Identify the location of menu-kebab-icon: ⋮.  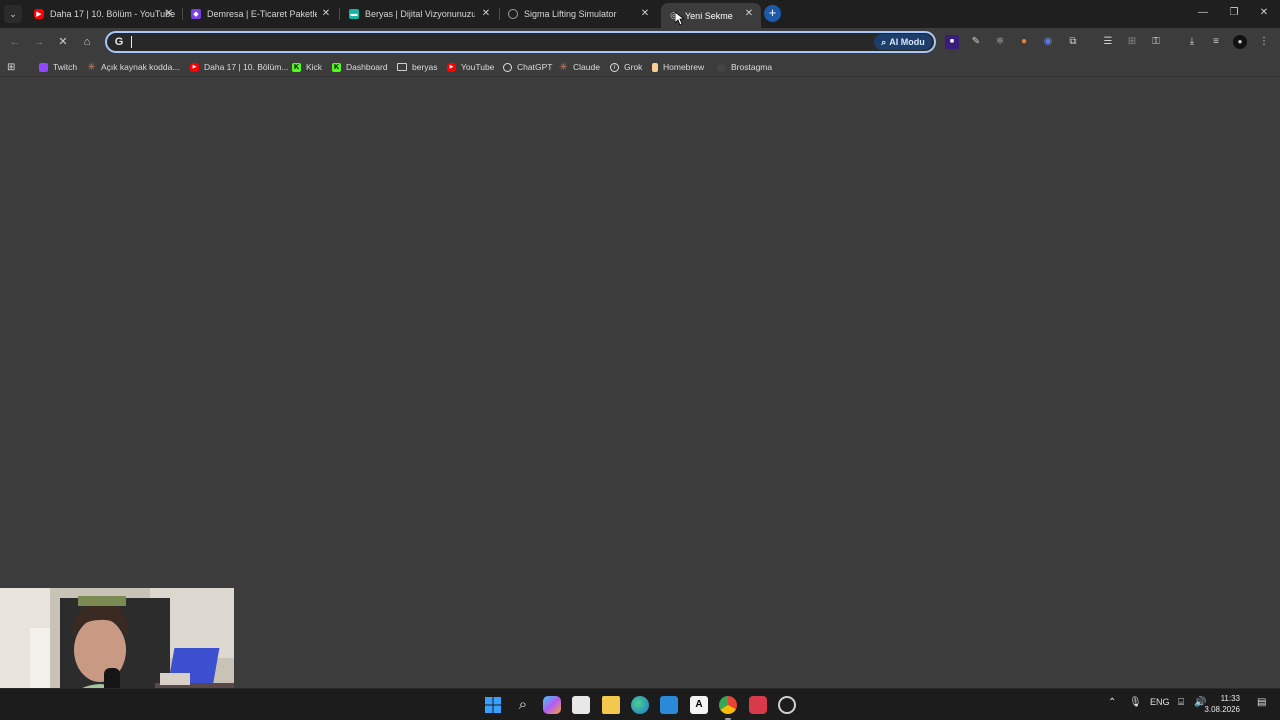
(1264, 42).